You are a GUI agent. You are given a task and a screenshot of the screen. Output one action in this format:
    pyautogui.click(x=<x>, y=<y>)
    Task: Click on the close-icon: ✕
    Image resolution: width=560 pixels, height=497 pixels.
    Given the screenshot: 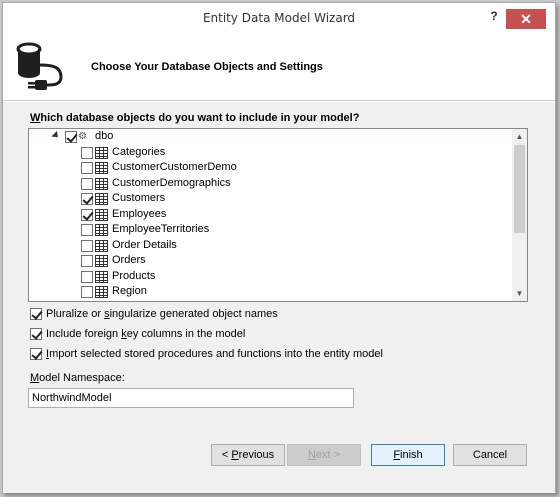 What is the action you would take?
    pyautogui.click(x=526, y=19)
    